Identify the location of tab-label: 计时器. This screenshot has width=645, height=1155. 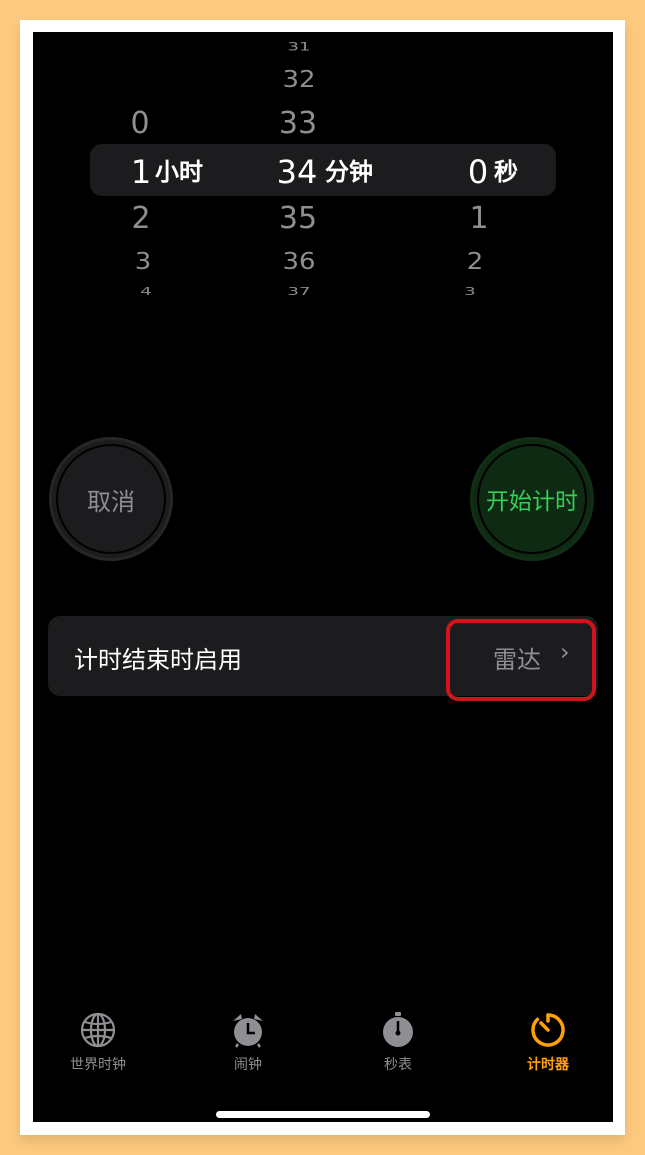
(548, 1065).